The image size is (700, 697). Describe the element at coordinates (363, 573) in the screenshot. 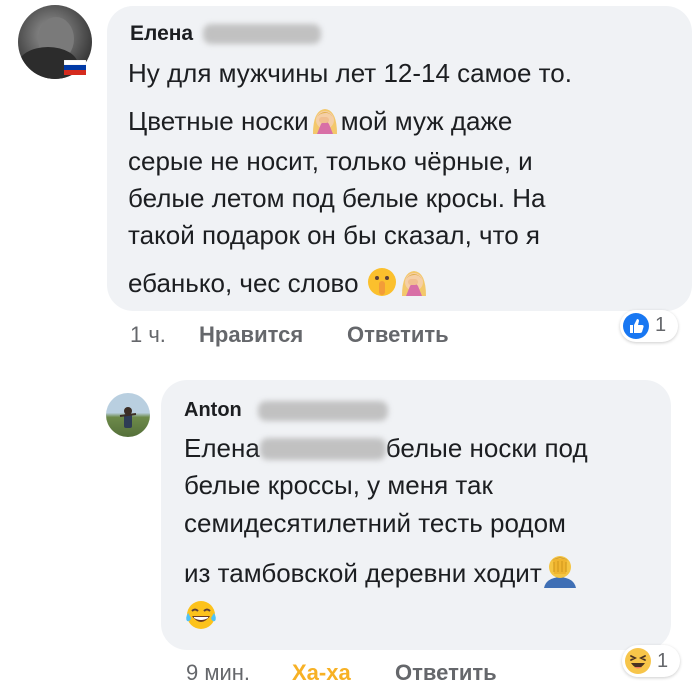

I see `comment-text: из тамбовской деревни ходит` at that location.